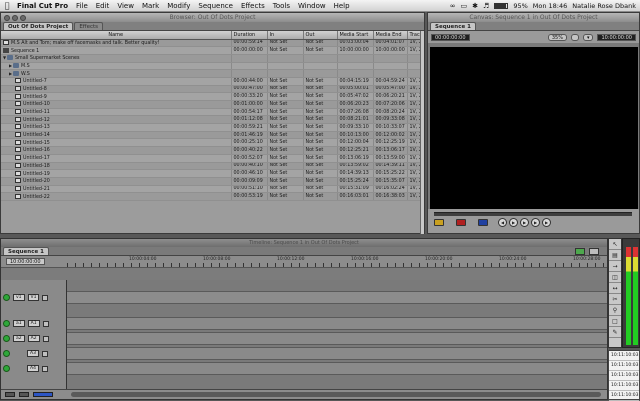  Describe the element at coordinates (342, 6) in the screenshot. I see `menu-help: Help` at that location.